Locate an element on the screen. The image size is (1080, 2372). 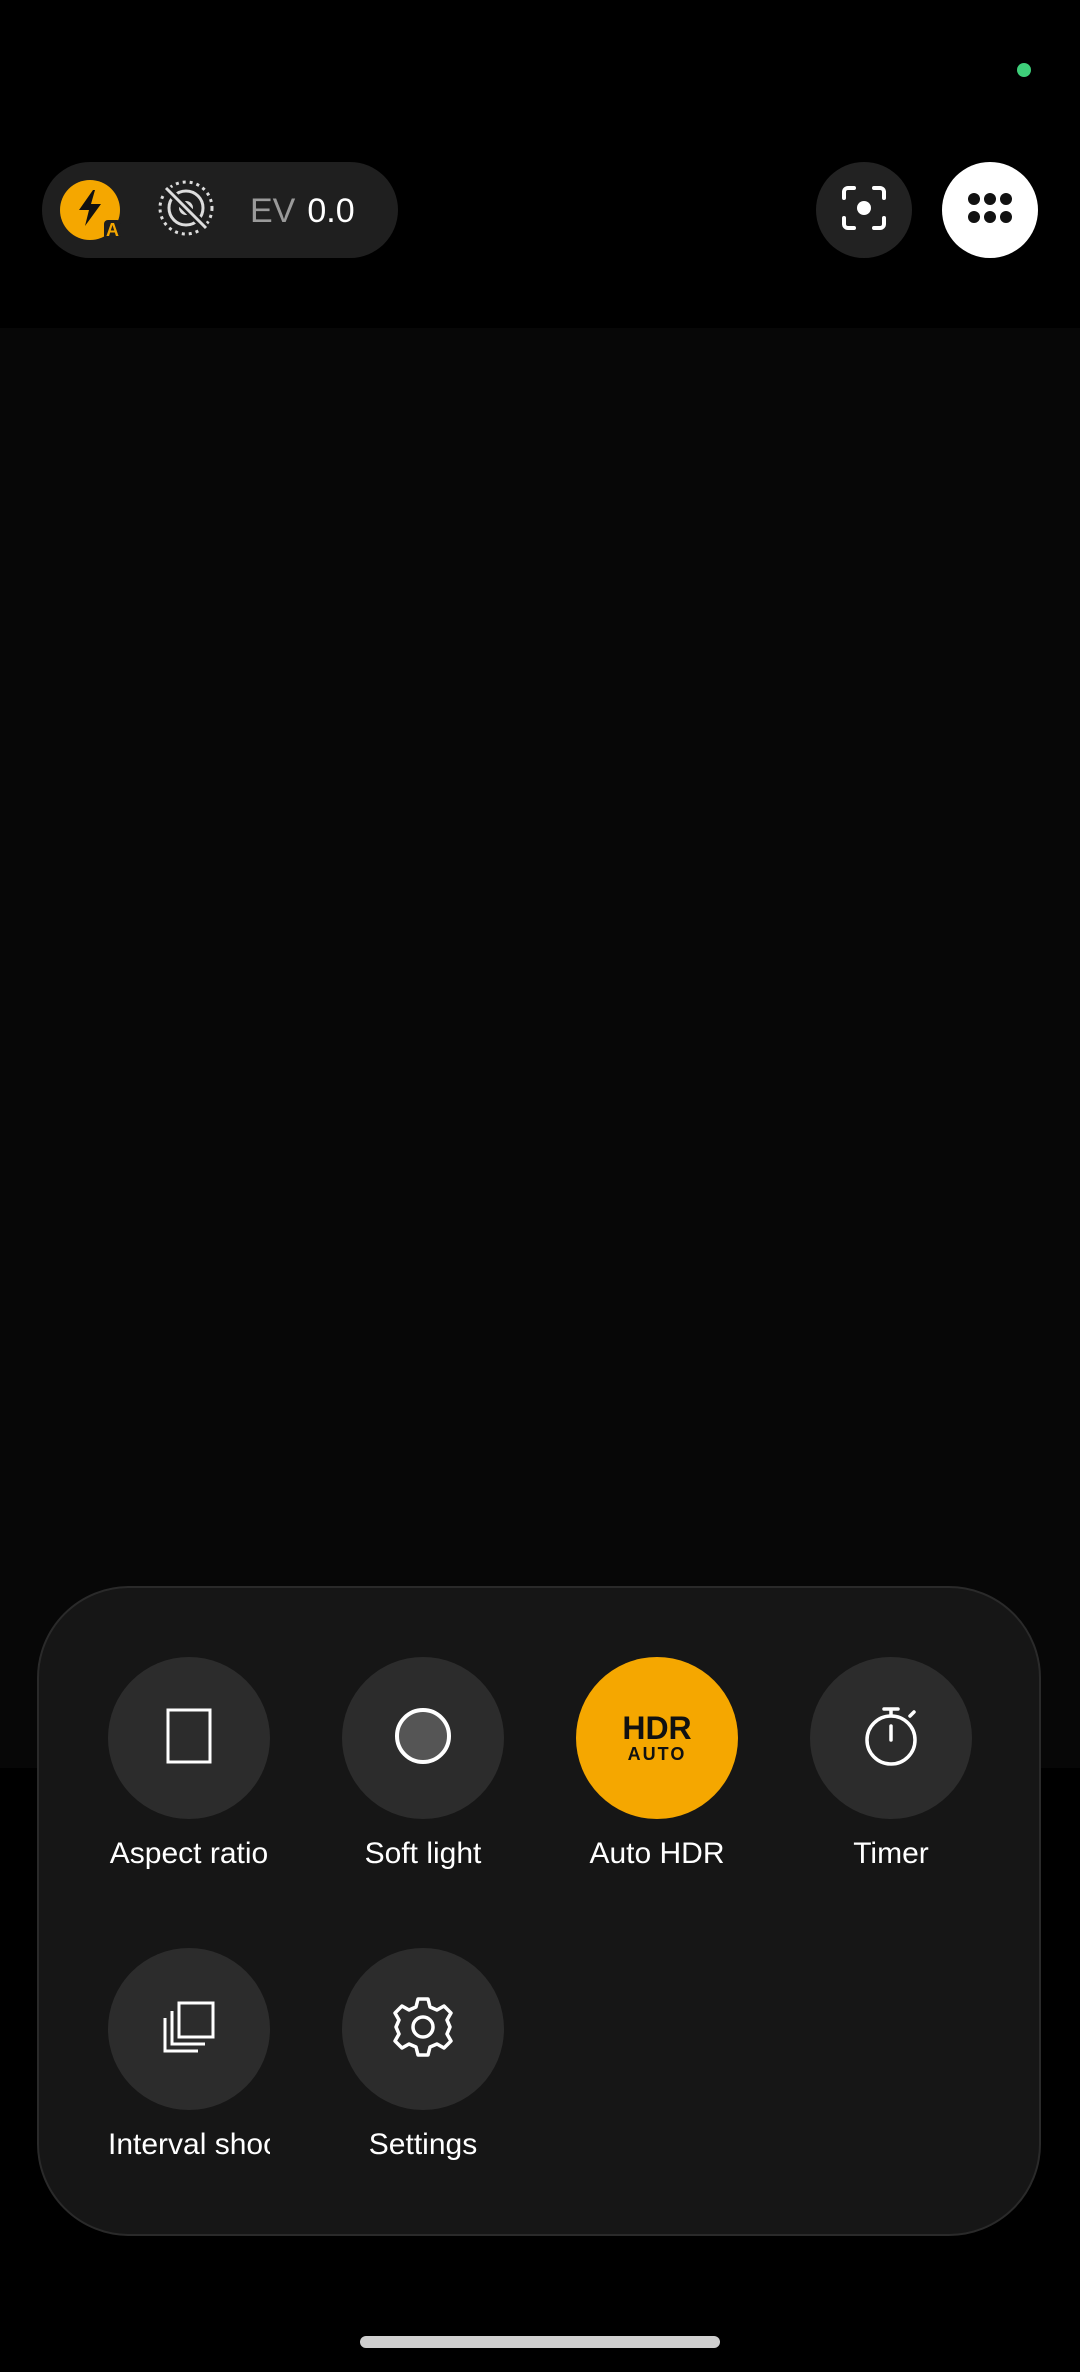
soft-light-icon is located at coordinates (423, 1738).